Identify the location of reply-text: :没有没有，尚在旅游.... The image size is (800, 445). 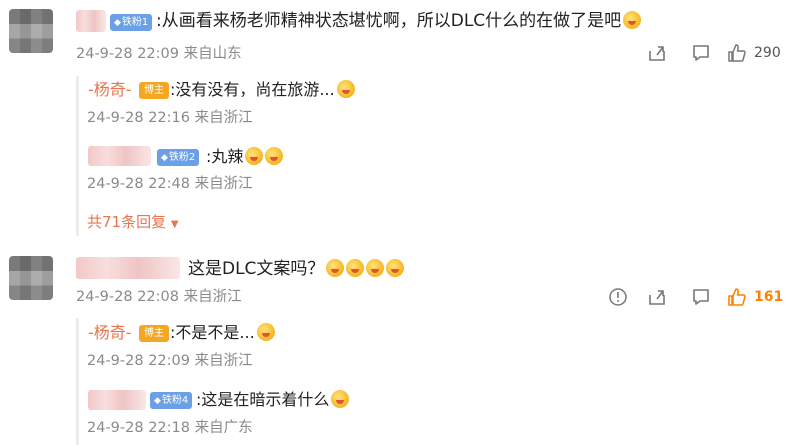
(262, 90).